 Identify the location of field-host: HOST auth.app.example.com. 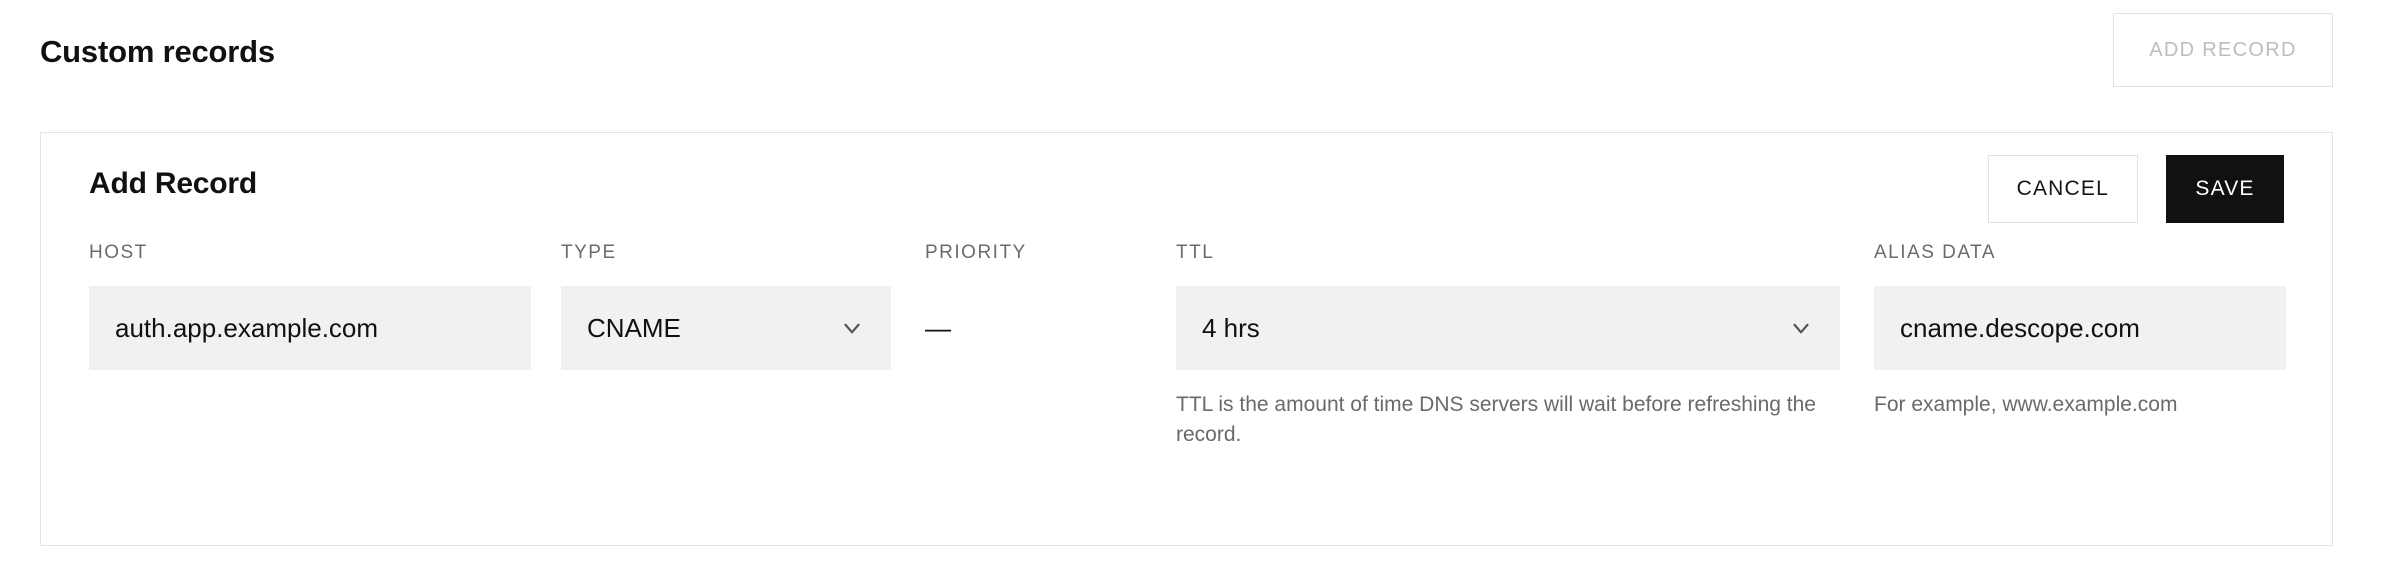
(310, 306).